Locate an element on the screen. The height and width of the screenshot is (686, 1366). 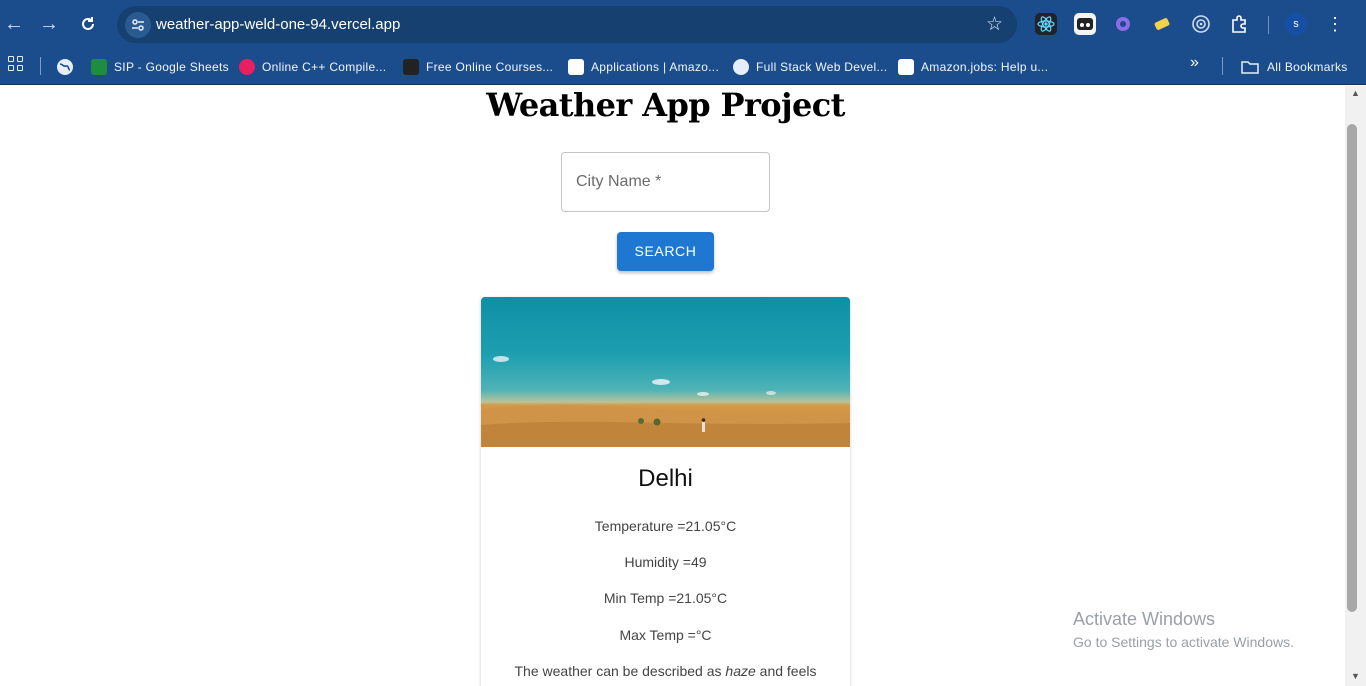
description-condition: haze is located at coordinates (740, 671).